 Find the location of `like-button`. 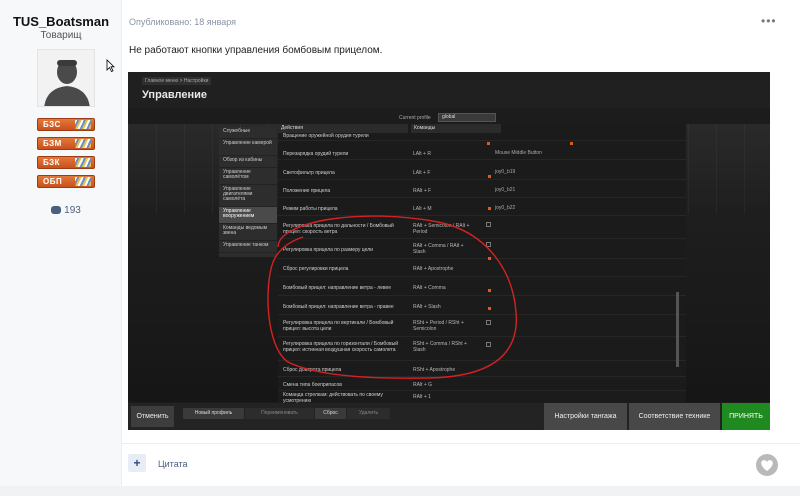

like-button is located at coordinates (767, 465).